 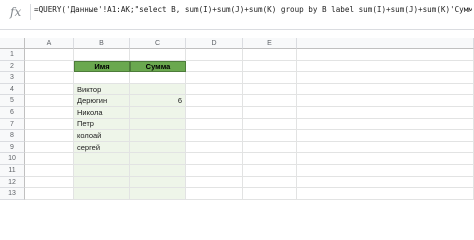 What do you see at coordinates (385, 147) in the screenshot?
I see `cell-extra9` at bounding box center [385, 147].